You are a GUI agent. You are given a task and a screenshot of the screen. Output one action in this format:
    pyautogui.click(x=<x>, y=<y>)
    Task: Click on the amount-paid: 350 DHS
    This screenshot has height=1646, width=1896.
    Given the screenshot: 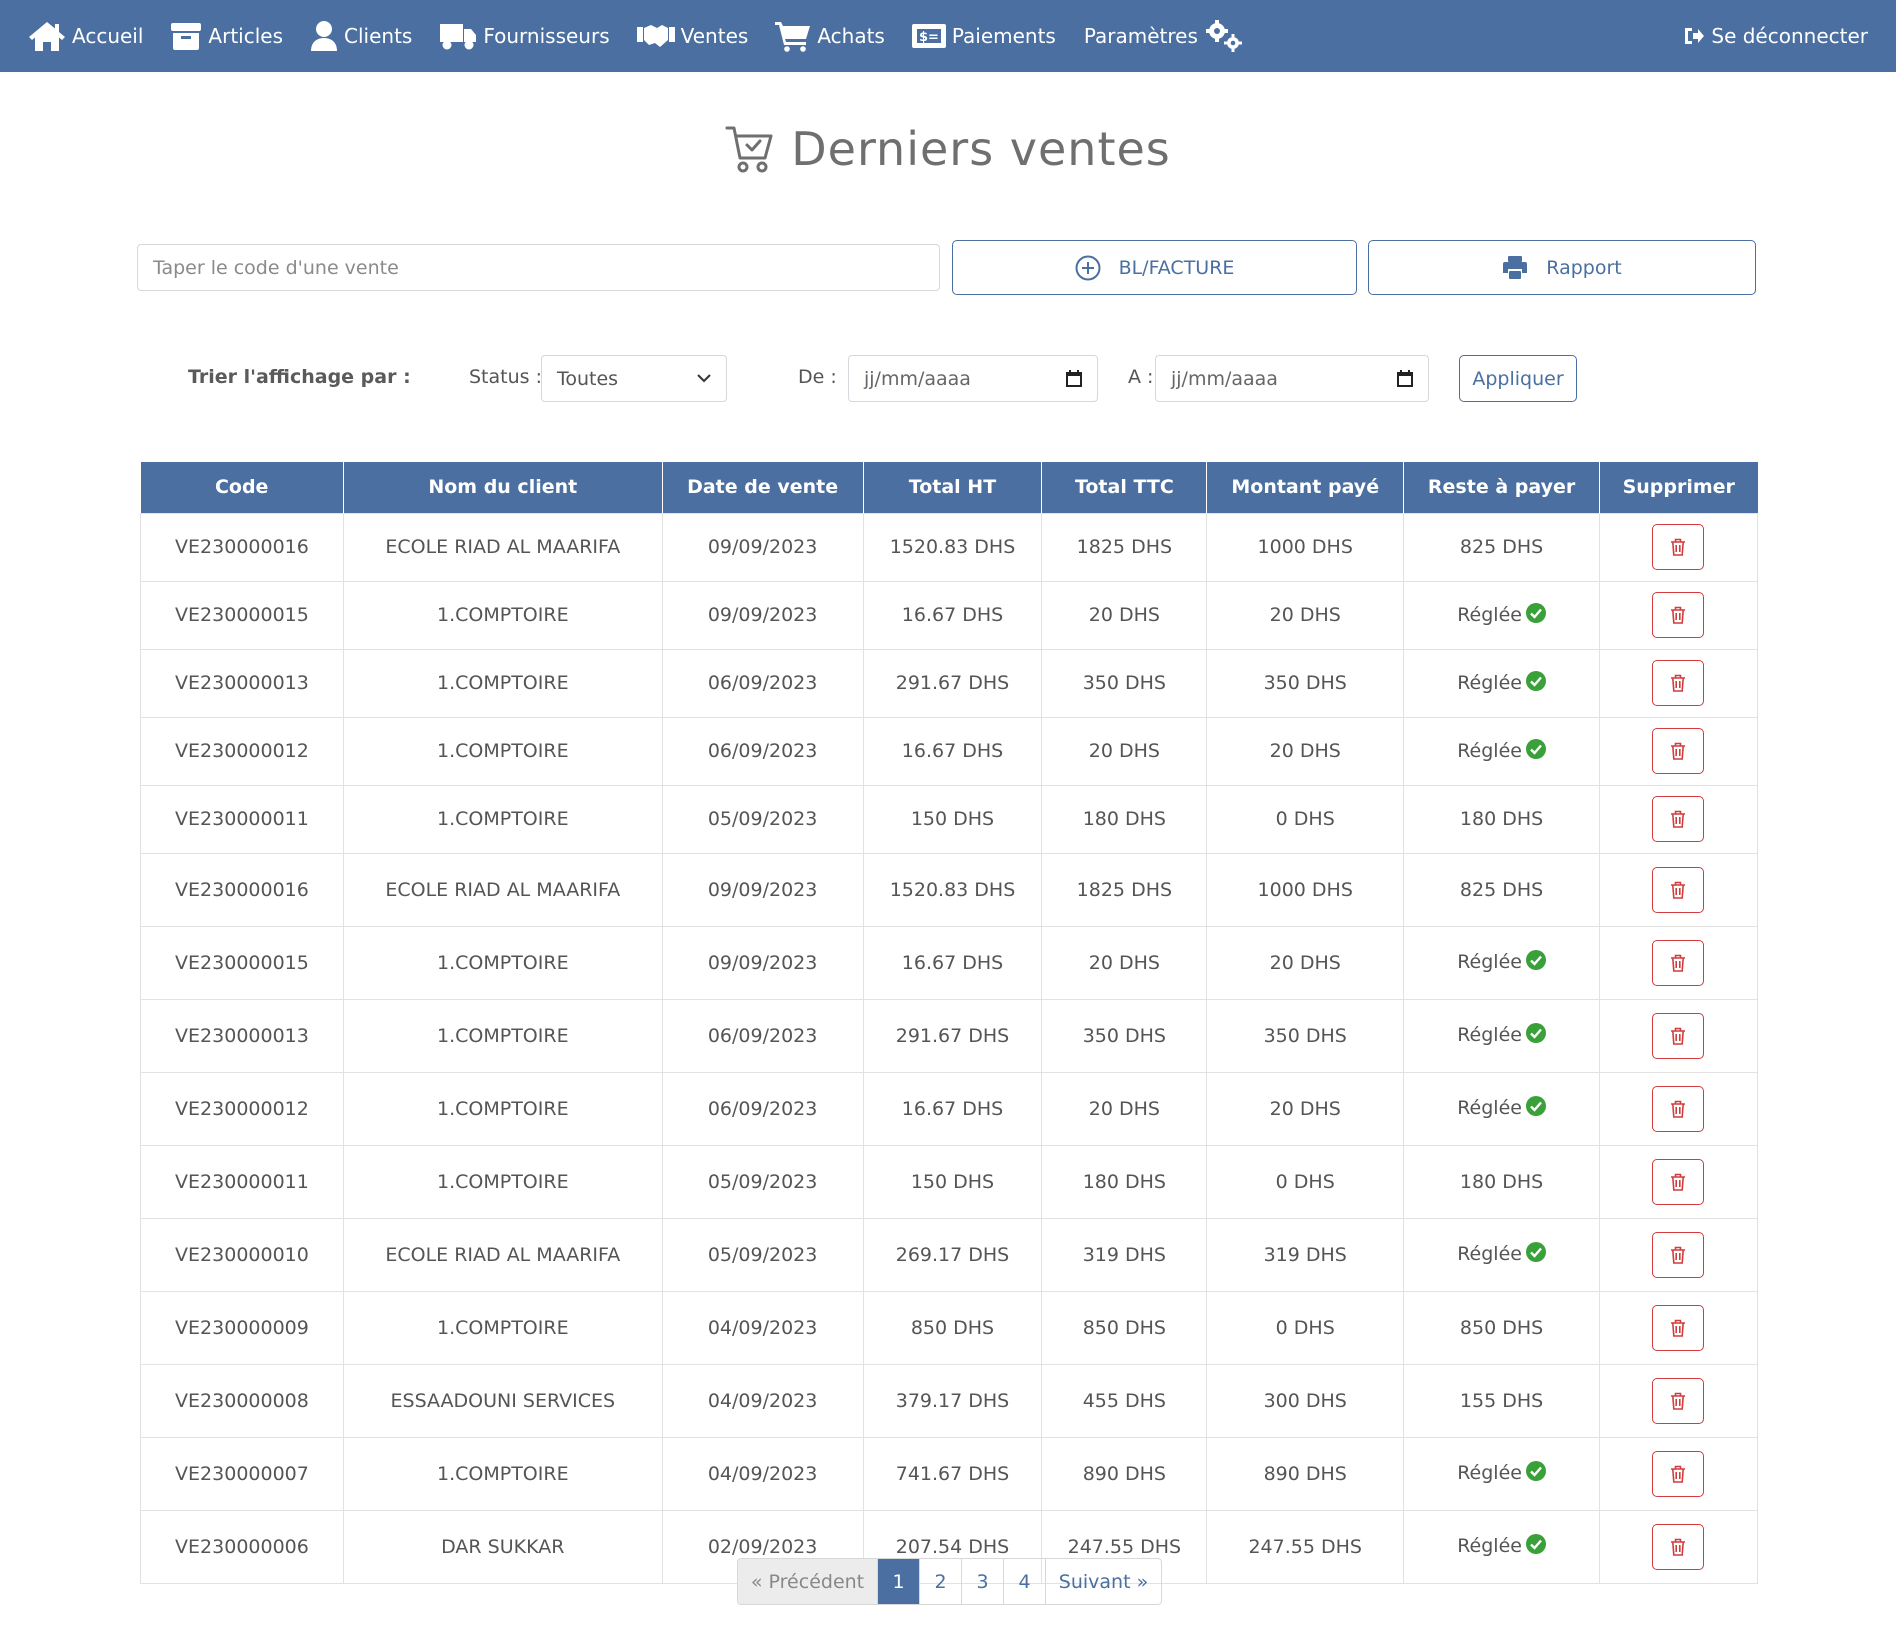 What is the action you would take?
    pyautogui.click(x=1305, y=1035)
    